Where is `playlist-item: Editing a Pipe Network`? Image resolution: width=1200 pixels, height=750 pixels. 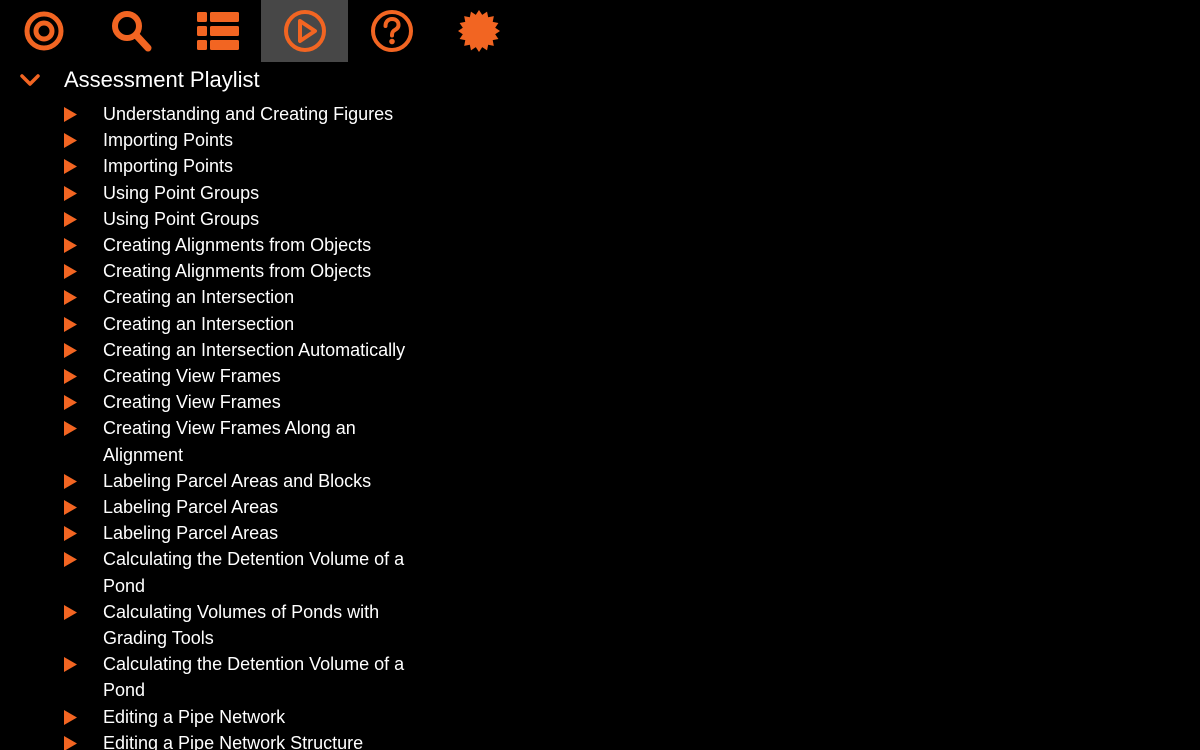 playlist-item: Editing a Pipe Network is located at coordinates (206, 717).